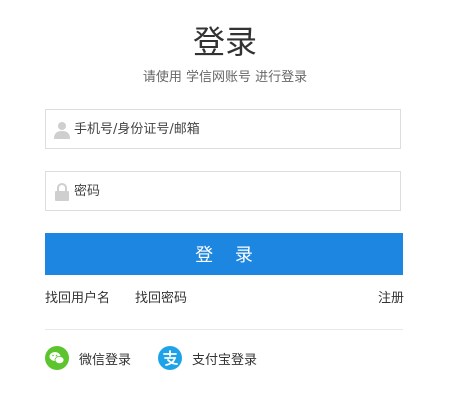 The image size is (454, 394). I want to click on alipay-login-button: 支付宝登录, so click(207, 358).